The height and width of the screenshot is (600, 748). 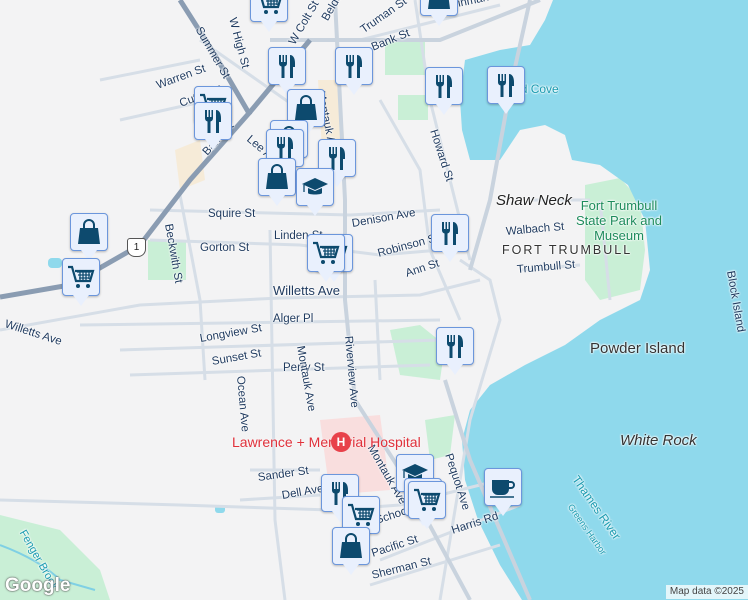 I want to click on school-marker, so click(x=315, y=192).